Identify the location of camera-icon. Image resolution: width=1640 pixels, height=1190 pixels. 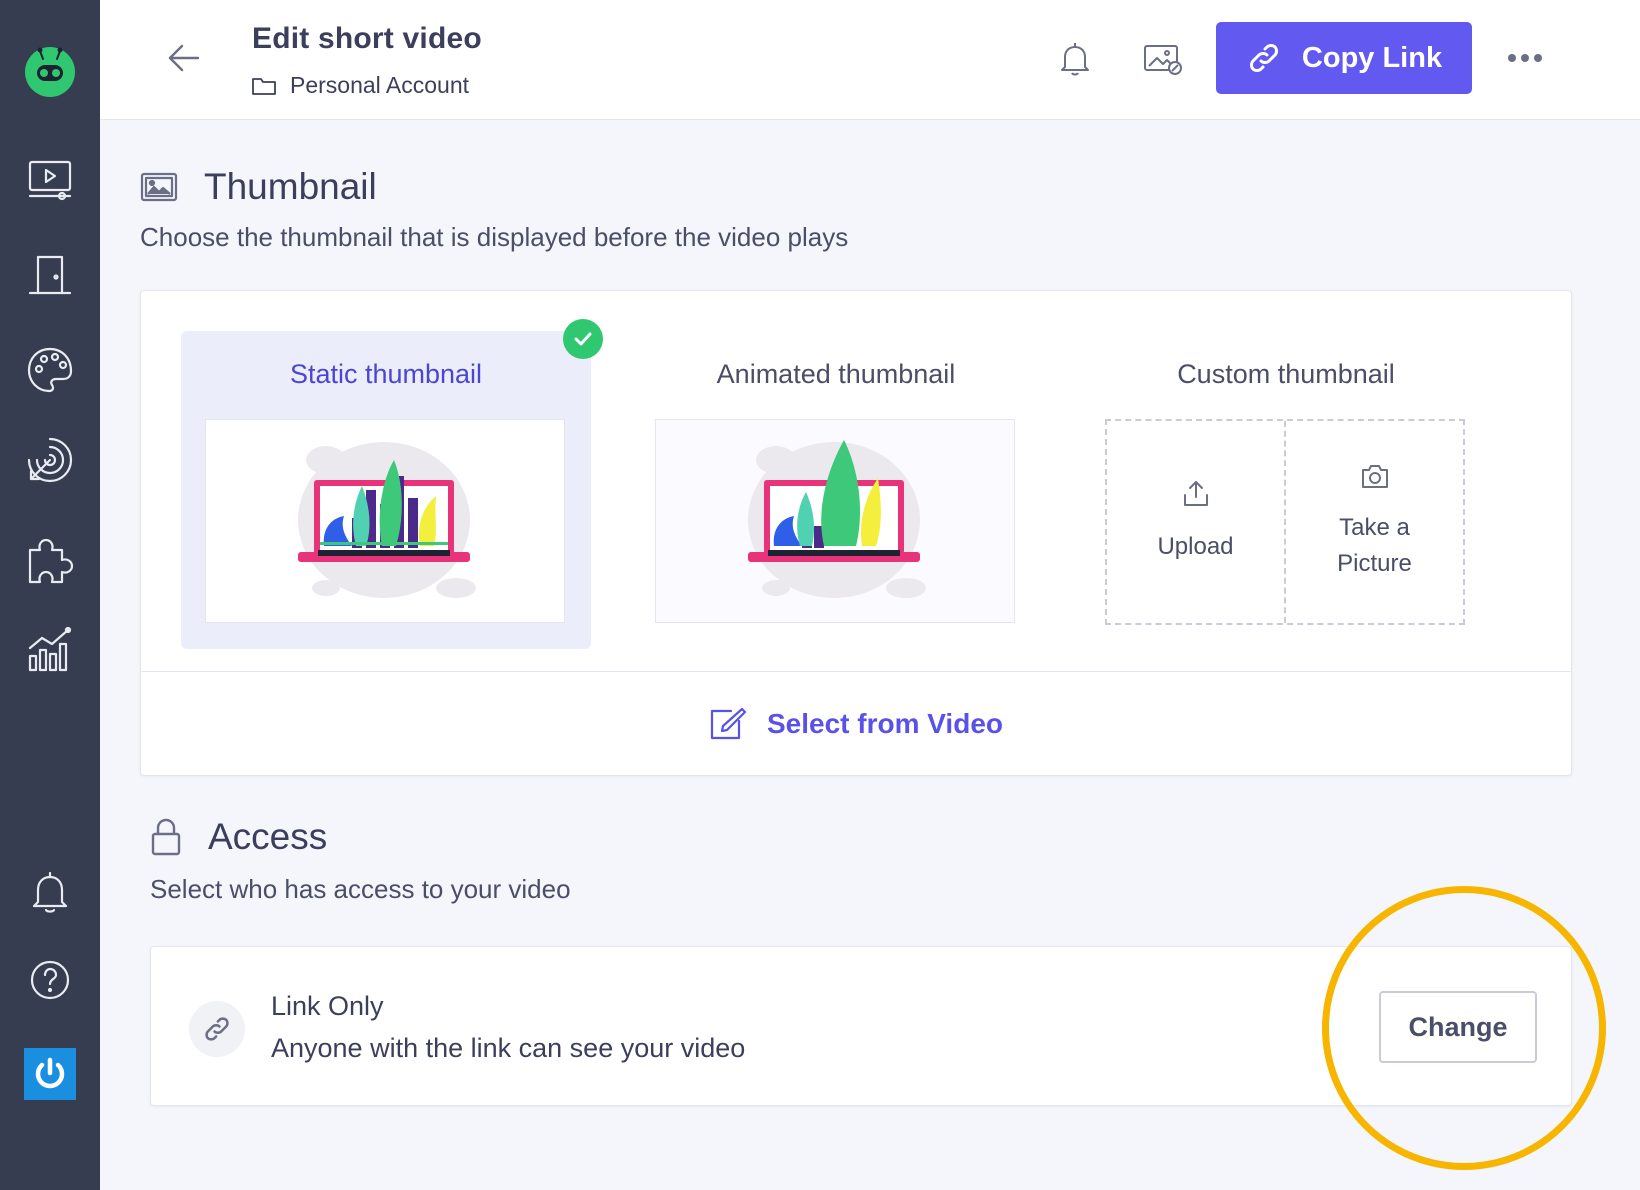
(1374, 476).